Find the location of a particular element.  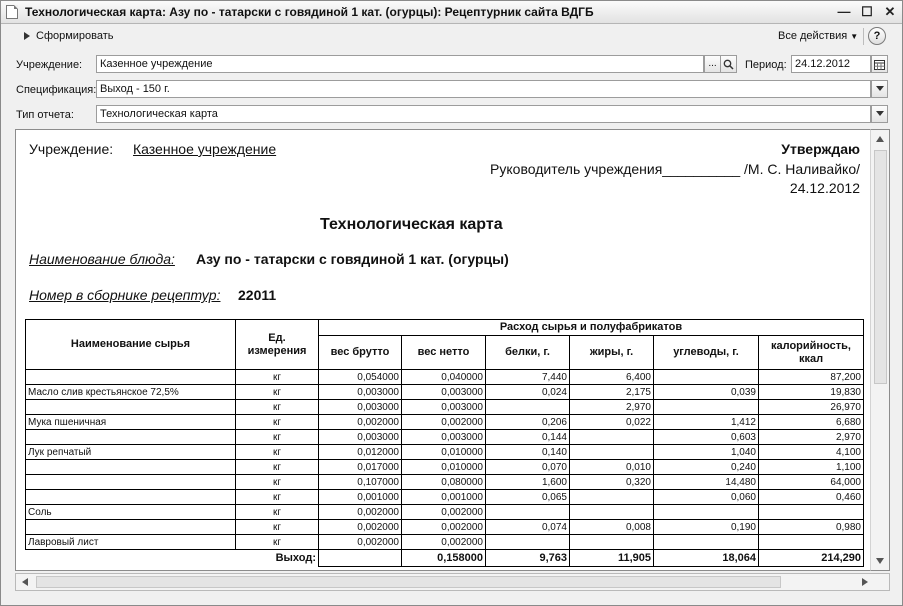

report-type-dropdown-button is located at coordinates (879, 114).